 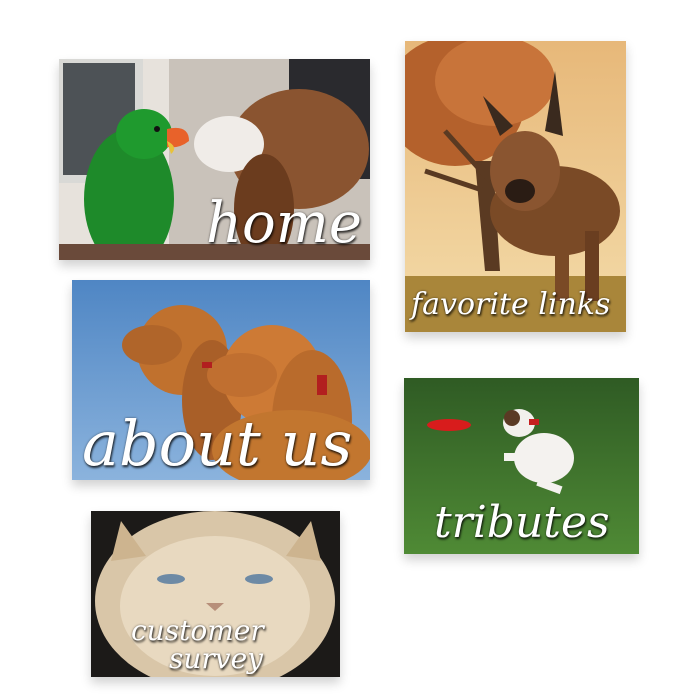 I want to click on favorite-links-tile: favorite links, so click(x=515, y=186).